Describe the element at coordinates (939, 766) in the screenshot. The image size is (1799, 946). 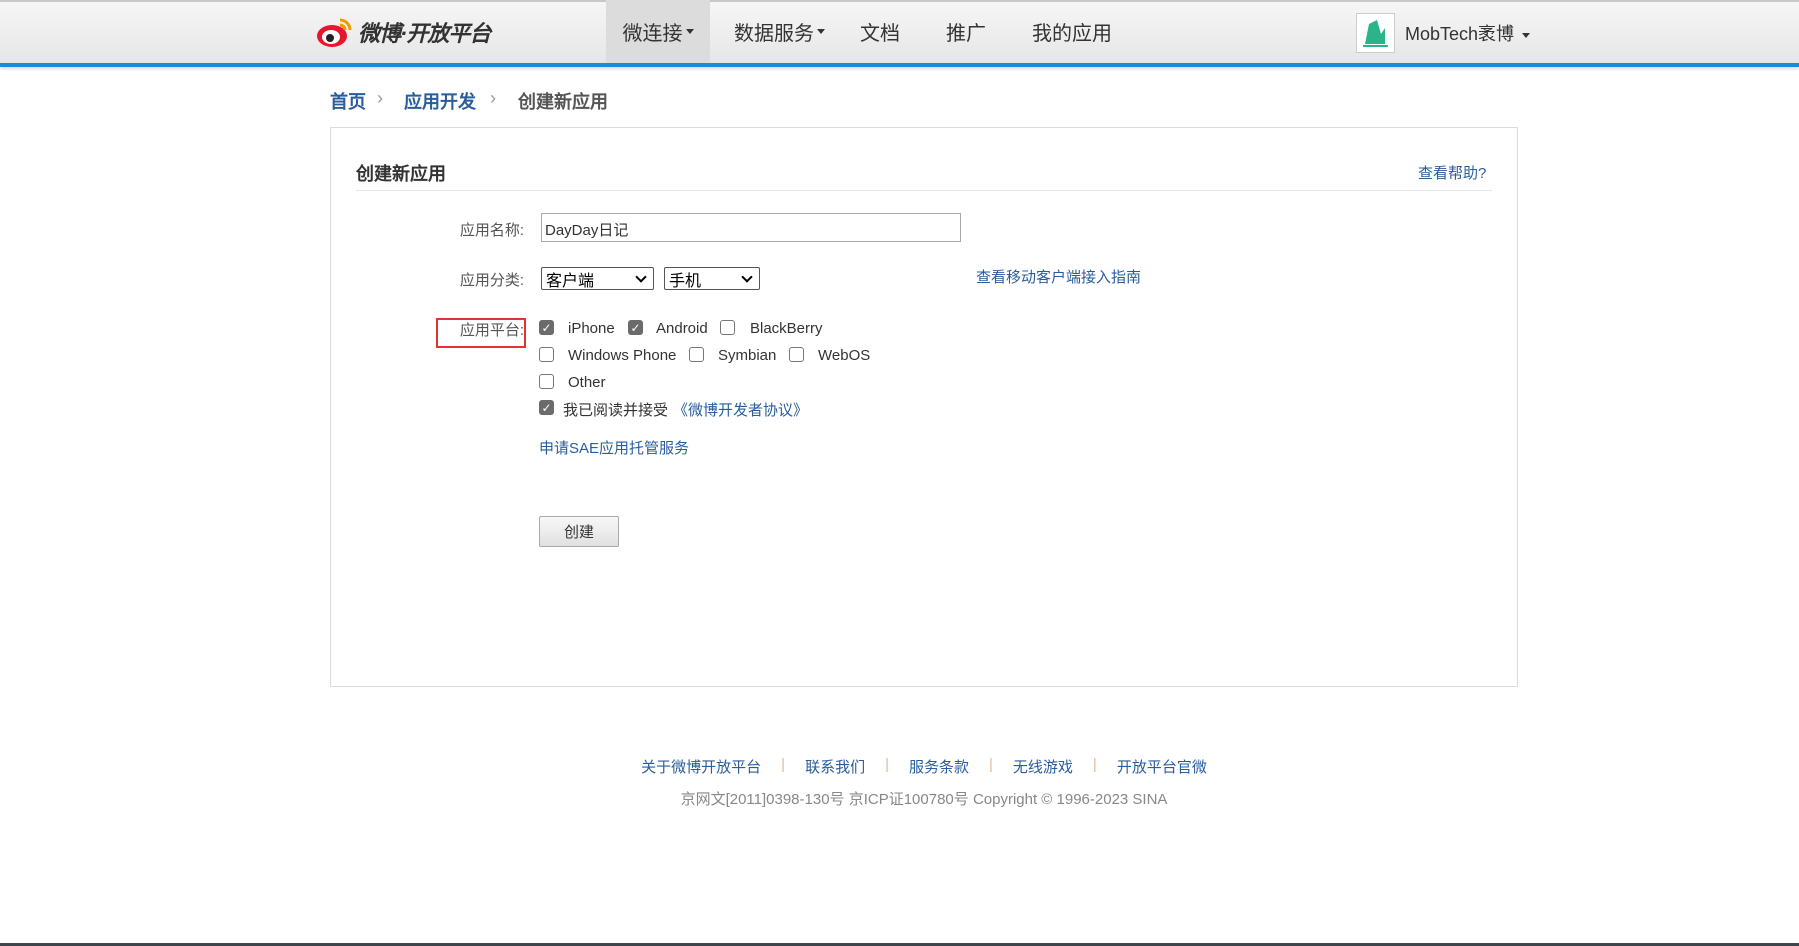
I see `footer-link-terms: 服务条款` at that location.